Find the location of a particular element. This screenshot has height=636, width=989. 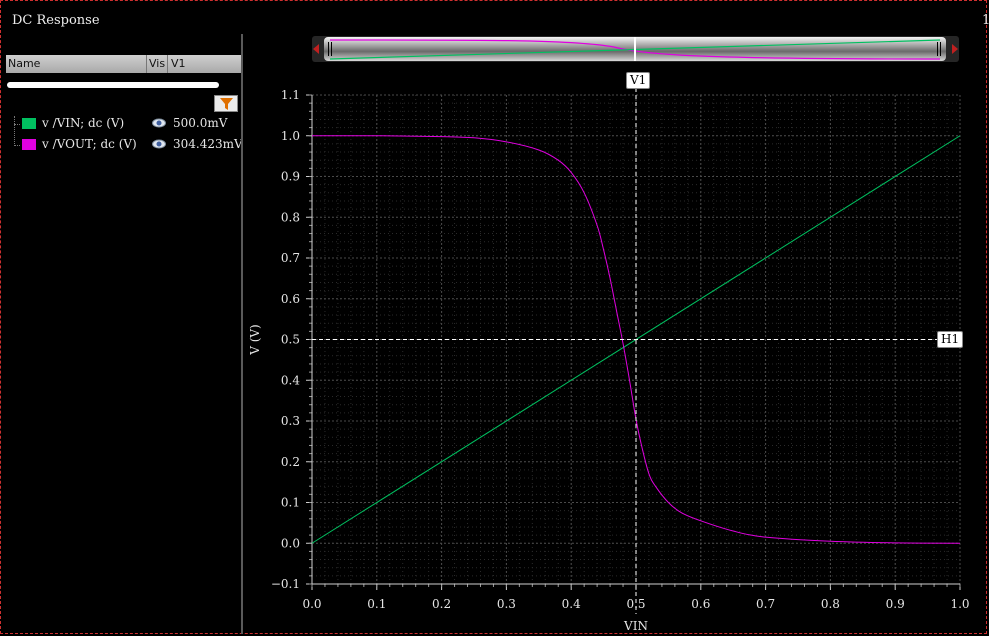

y-tick-label: 0.9 is located at coordinates (290, 177).